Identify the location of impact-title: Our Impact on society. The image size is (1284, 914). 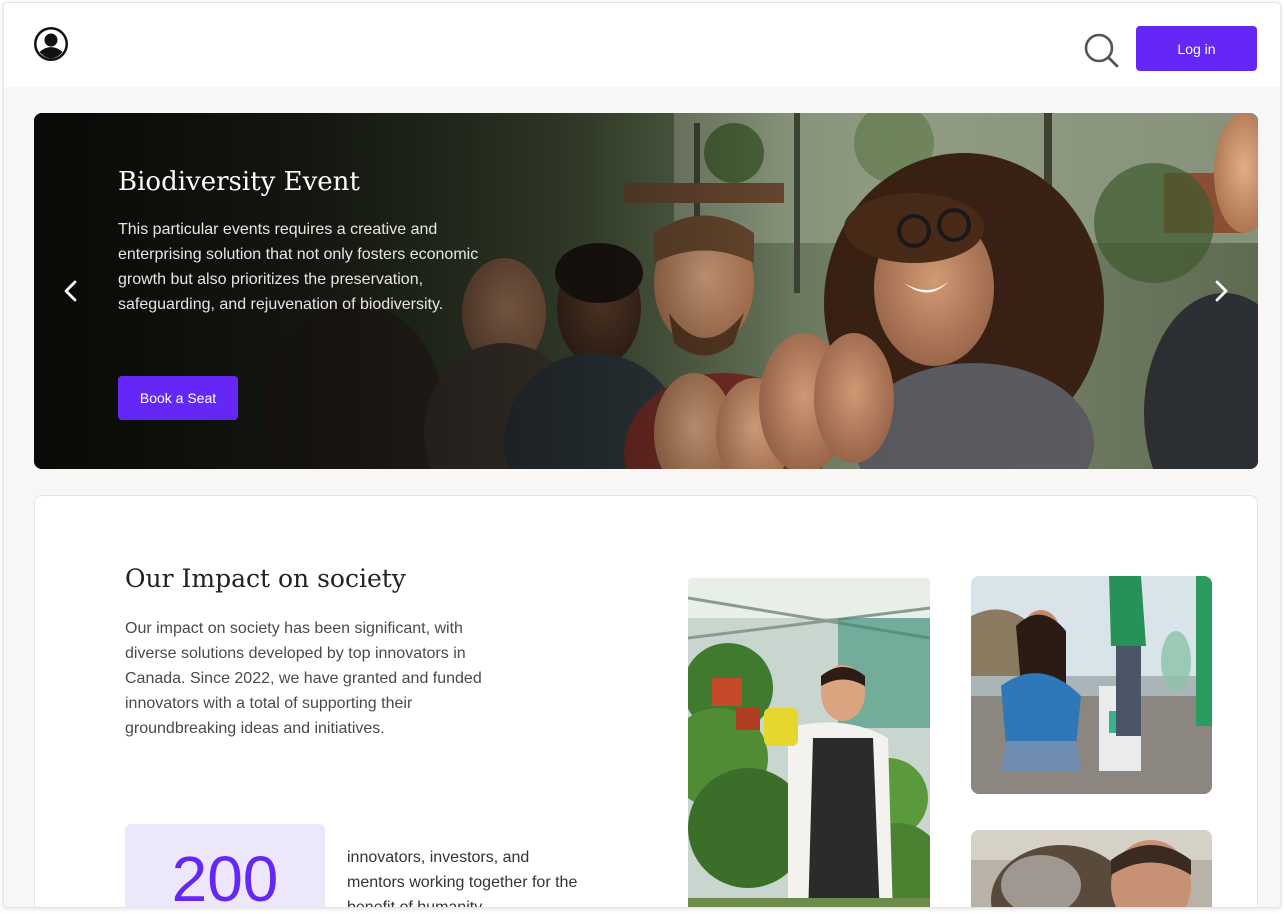
(265, 578).